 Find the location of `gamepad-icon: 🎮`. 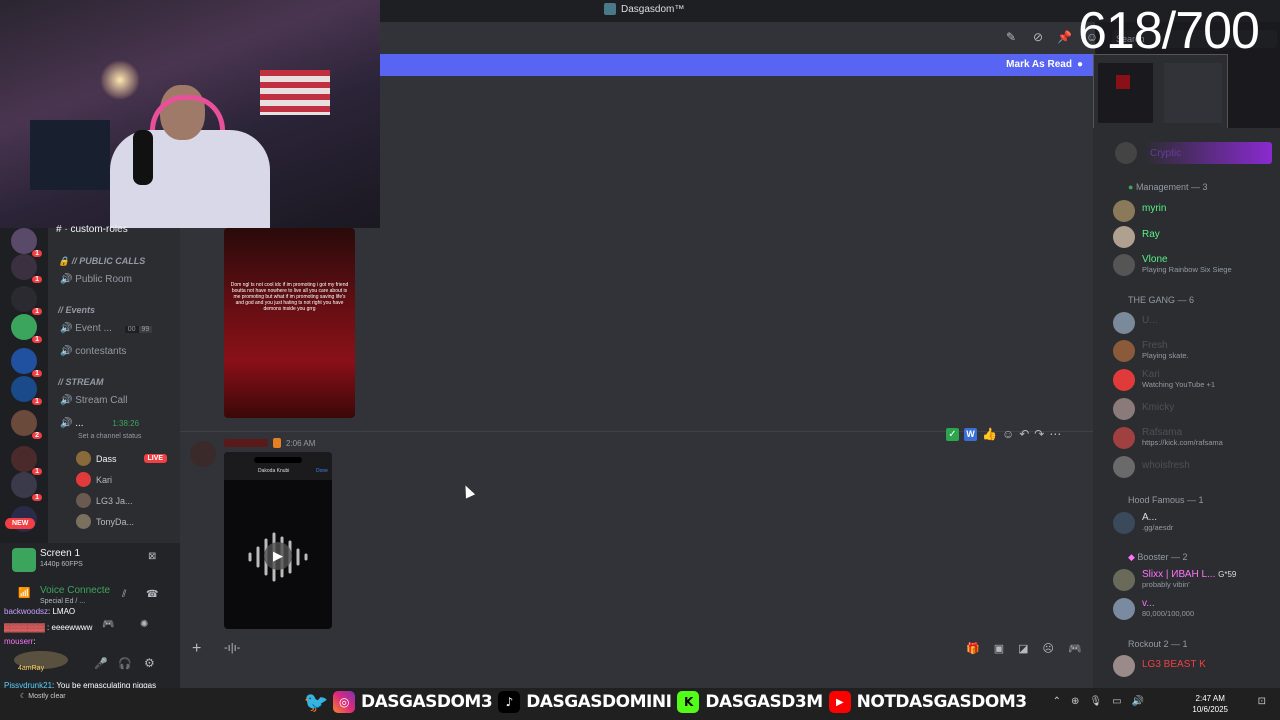

gamepad-icon: 🎮 is located at coordinates (108, 624).